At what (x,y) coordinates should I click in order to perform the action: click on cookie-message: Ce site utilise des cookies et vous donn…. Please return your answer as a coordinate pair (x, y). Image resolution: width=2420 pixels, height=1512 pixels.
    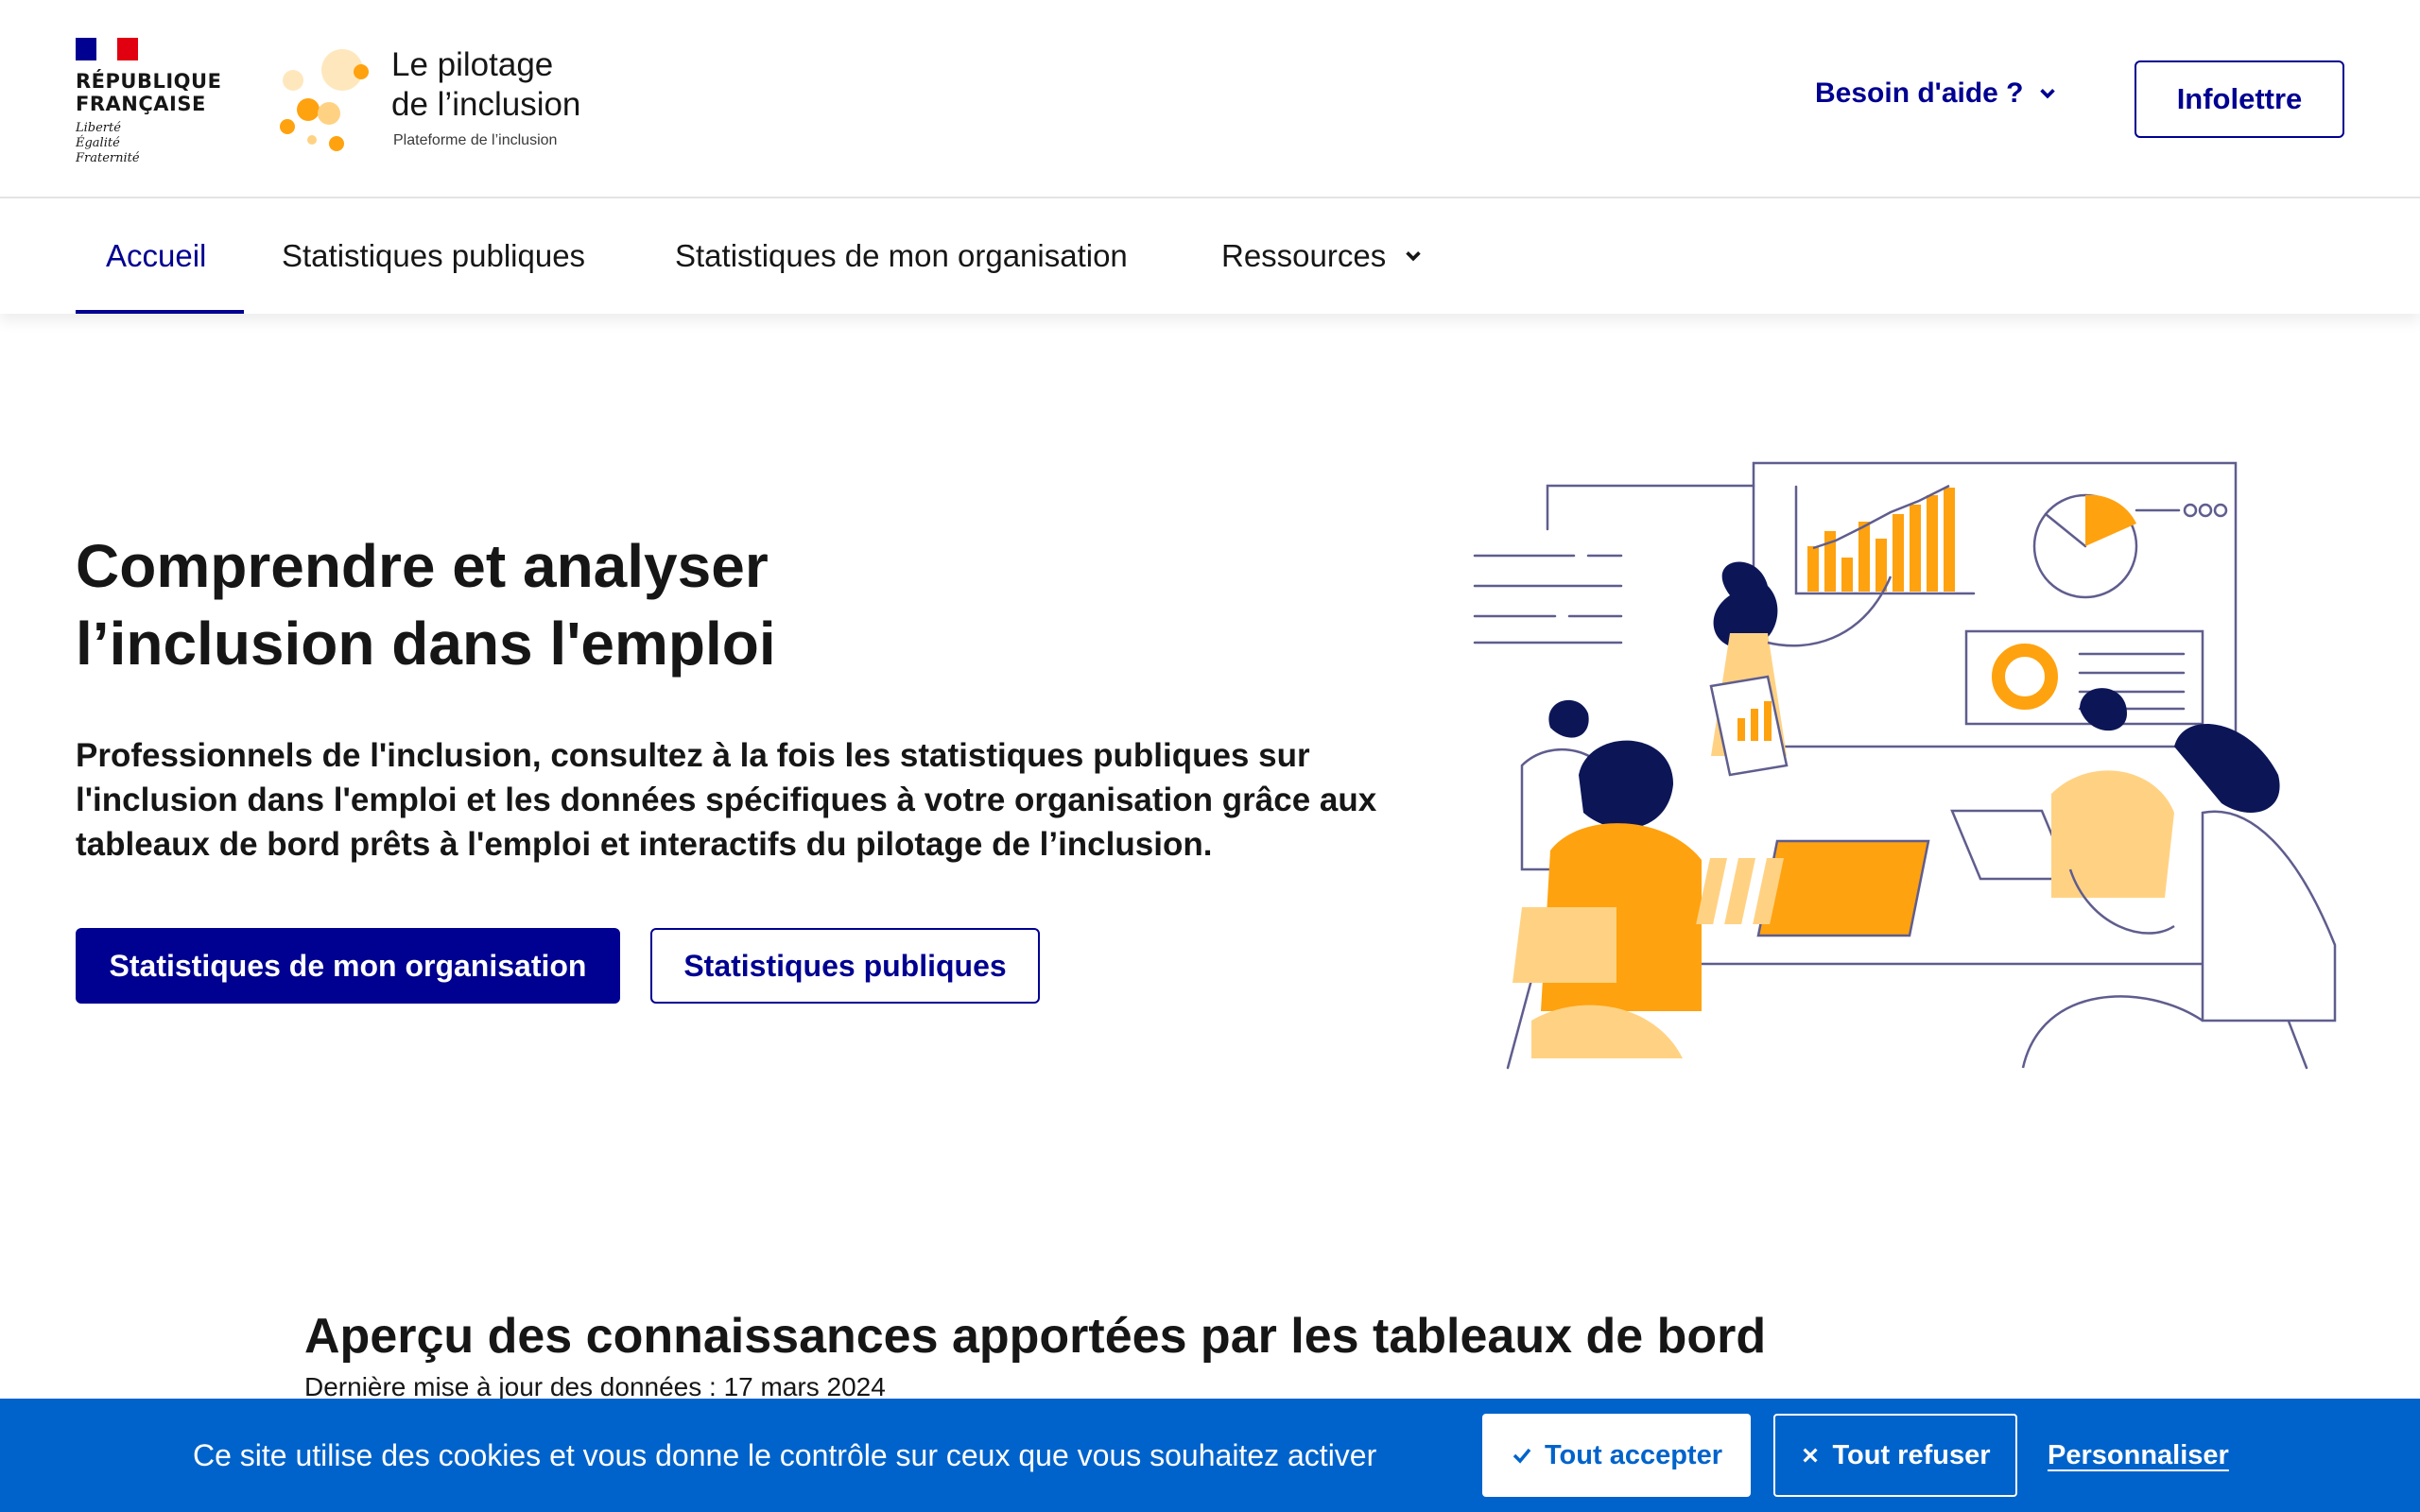
    Looking at the image, I should click on (785, 1454).